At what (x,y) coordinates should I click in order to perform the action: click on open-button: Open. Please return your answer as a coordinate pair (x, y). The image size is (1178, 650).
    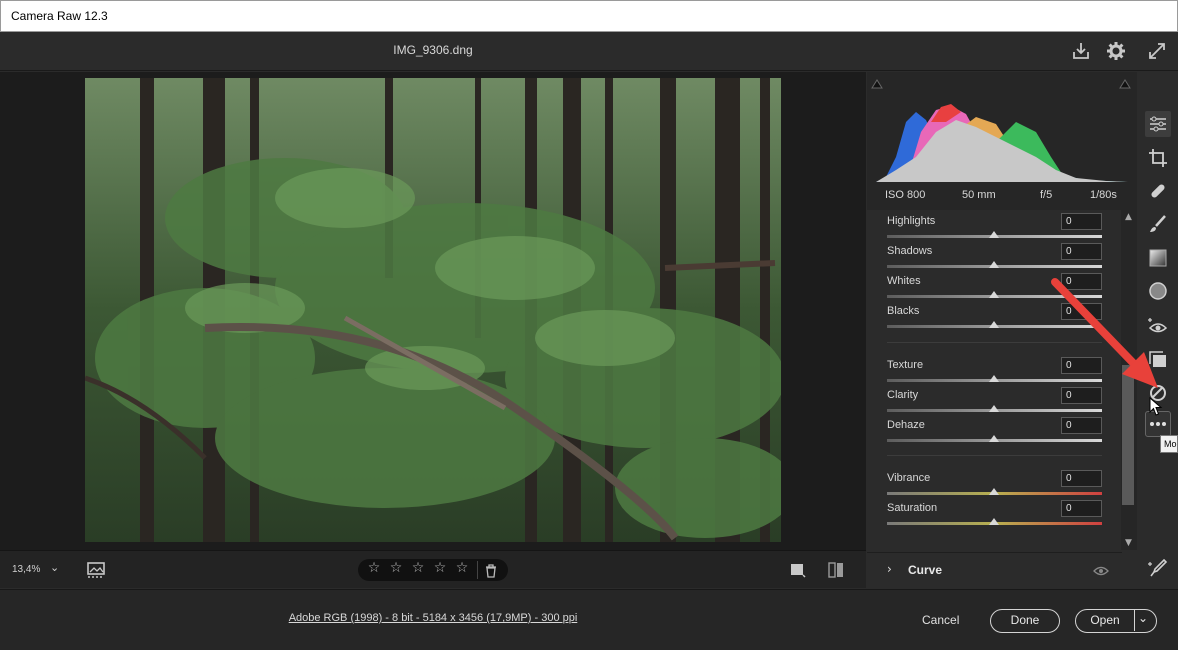
    Looking at the image, I should click on (1105, 620).